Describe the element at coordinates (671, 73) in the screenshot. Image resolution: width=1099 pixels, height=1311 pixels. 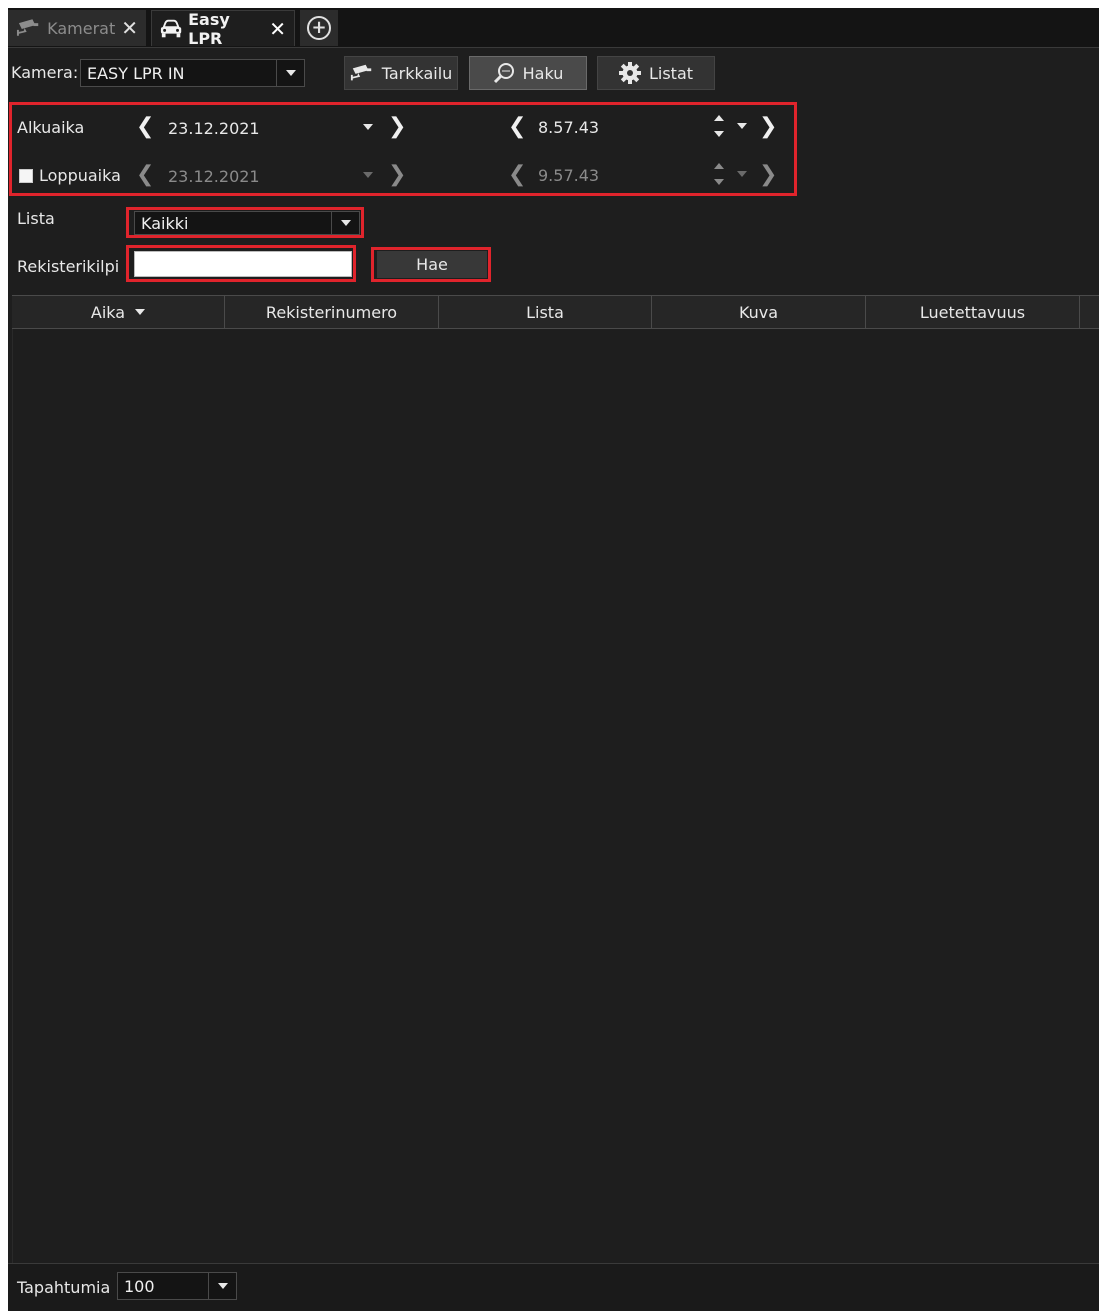
I see `listat-label: Listat` at that location.